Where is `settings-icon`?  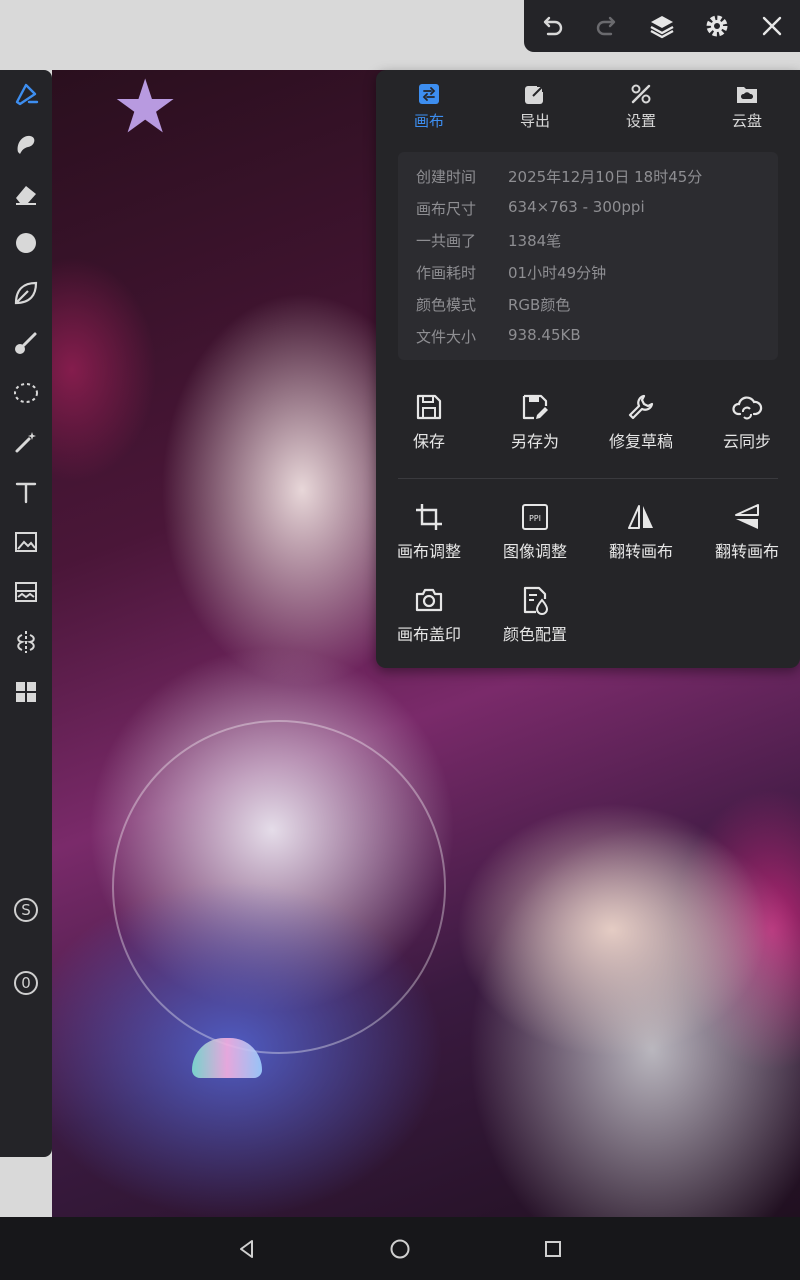 settings-icon is located at coordinates (717, 26).